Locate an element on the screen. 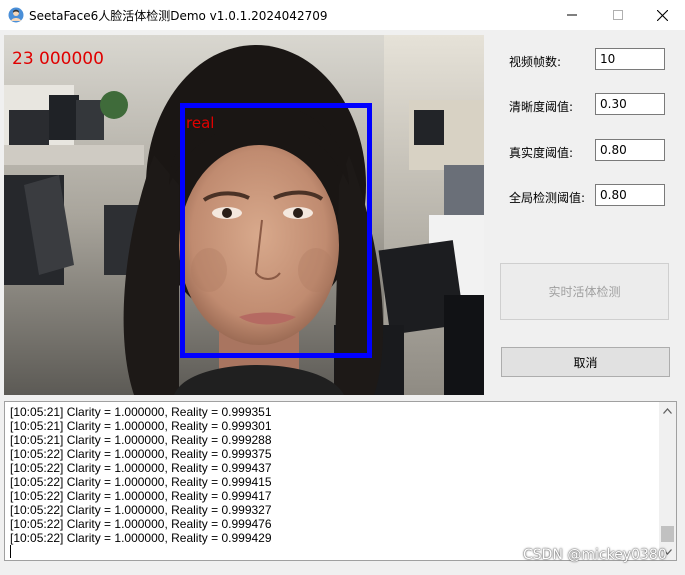 This screenshot has width=685, height=575. maximize-icon is located at coordinates (618, 15).